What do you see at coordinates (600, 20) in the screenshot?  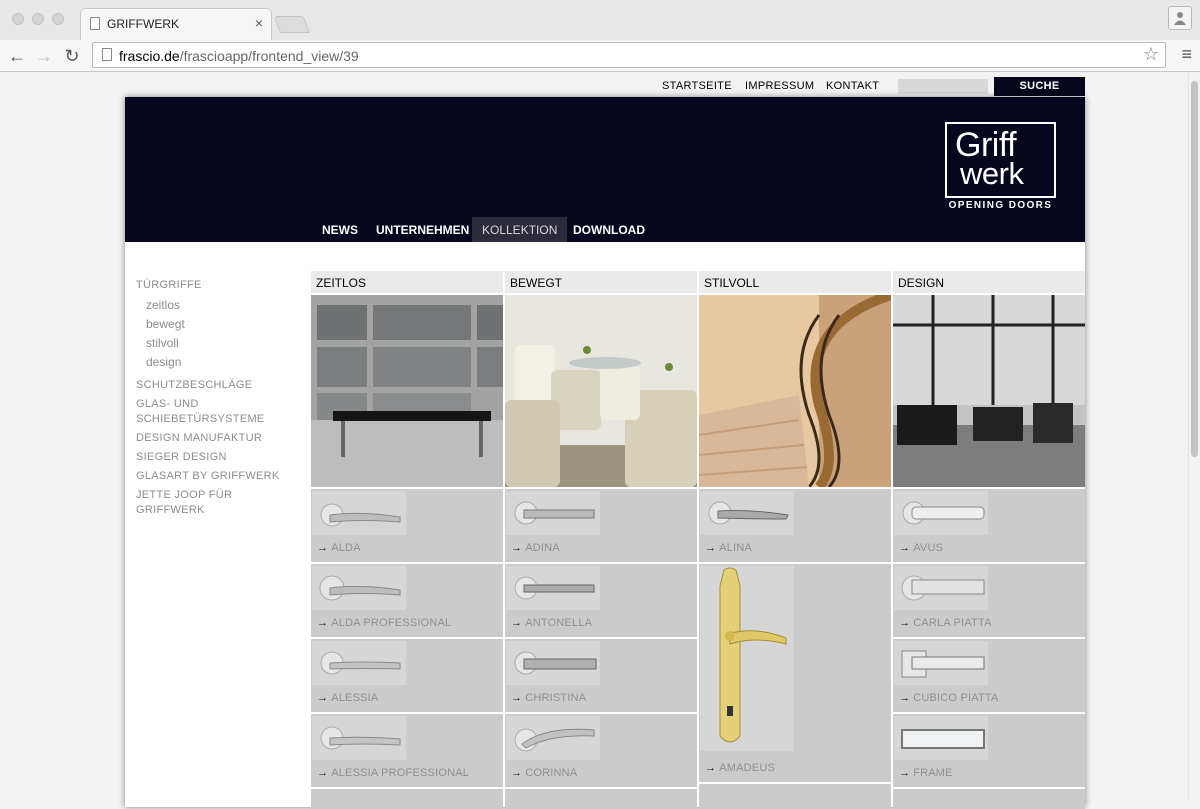 I see `browser-titlebar: GRIFFWERK ×` at bounding box center [600, 20].